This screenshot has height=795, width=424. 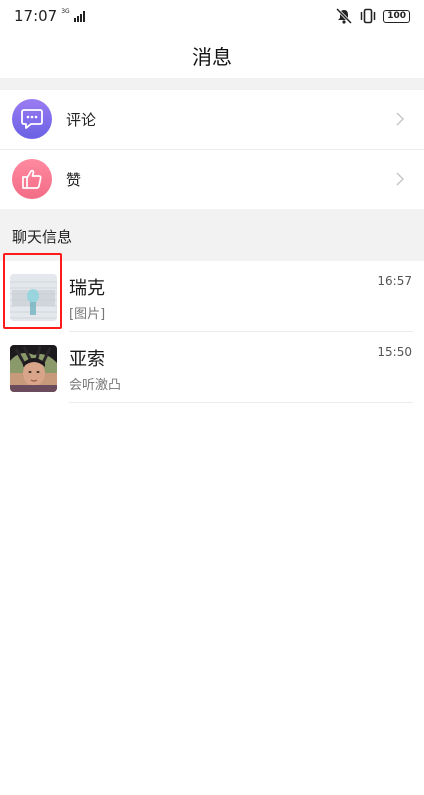 I want to click on chat-time: 15:50, so click(x=394, y=352).